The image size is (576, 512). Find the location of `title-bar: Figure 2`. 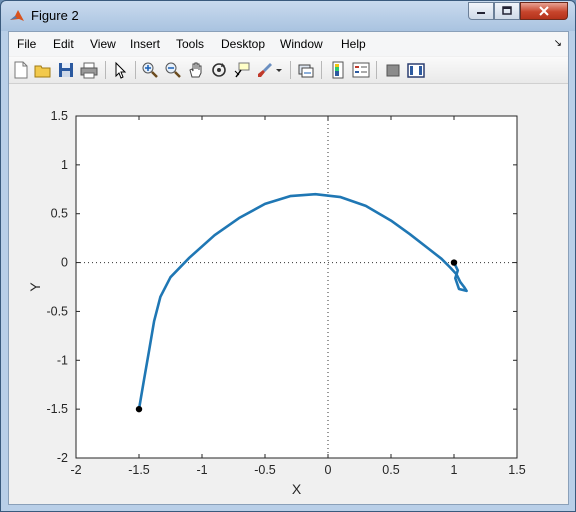

title-bar: Figure 2 is located at coordinates (288, 16).